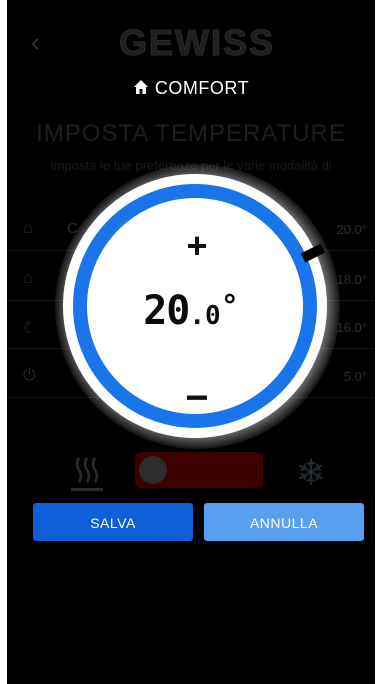 The height and width of the screenshot is (684, 382). What do you see at coordinates (197, 42) in the screenshot?
I see `brand-logo: GEWISS` at bounding box center [197, 42].